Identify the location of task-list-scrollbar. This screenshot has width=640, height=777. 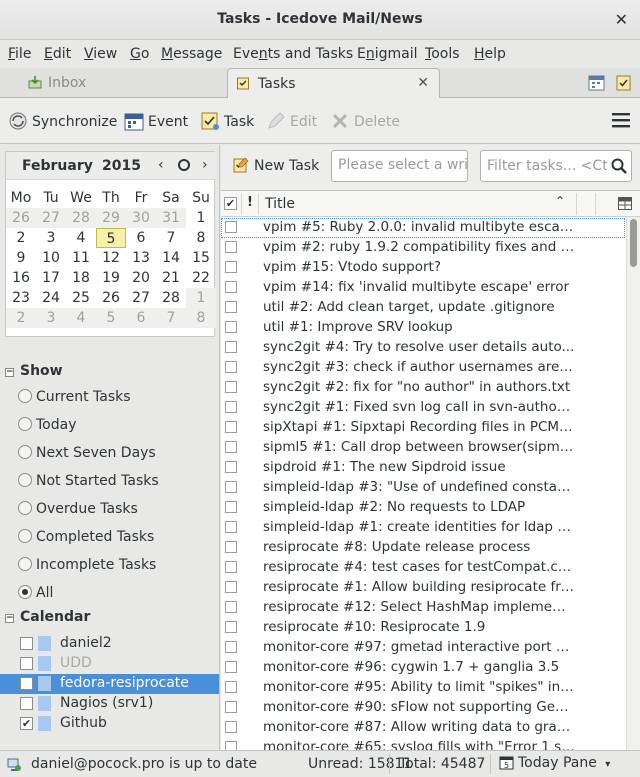
(633, 483).